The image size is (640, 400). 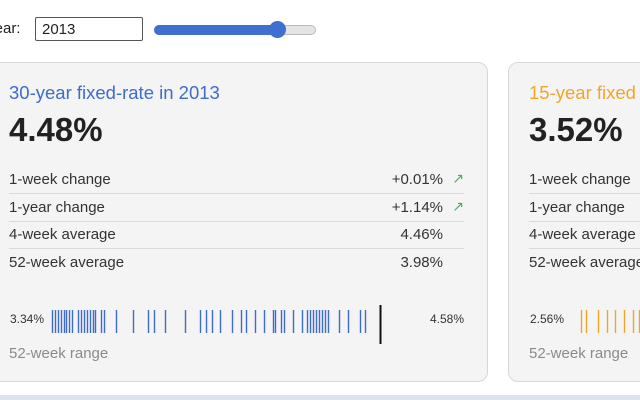 What do you see at coordinates (114, 92) in the screenshot?
I see `card-title: 30-year fixed-rate in 2013` at bounding box center [114, 92].